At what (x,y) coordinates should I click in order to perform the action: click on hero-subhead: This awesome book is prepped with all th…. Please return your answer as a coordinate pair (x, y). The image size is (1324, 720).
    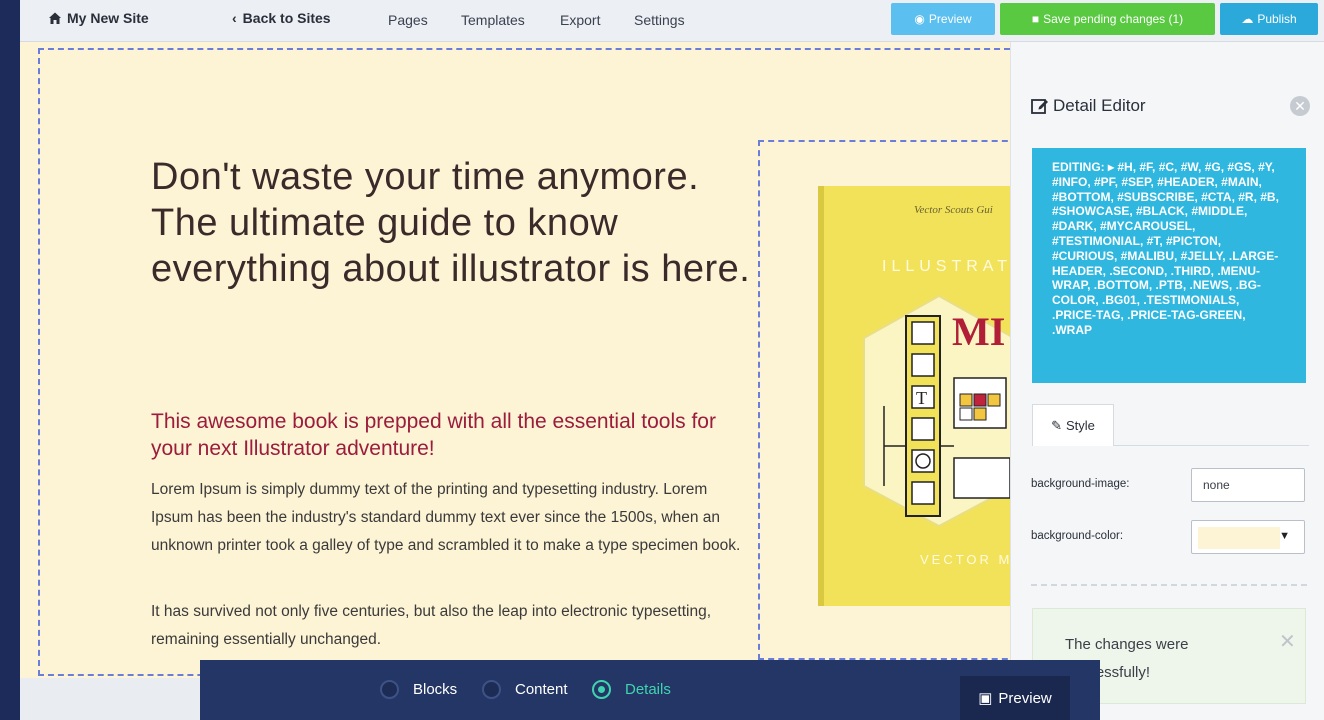
    Looking at the image, I should click on (451, 435).